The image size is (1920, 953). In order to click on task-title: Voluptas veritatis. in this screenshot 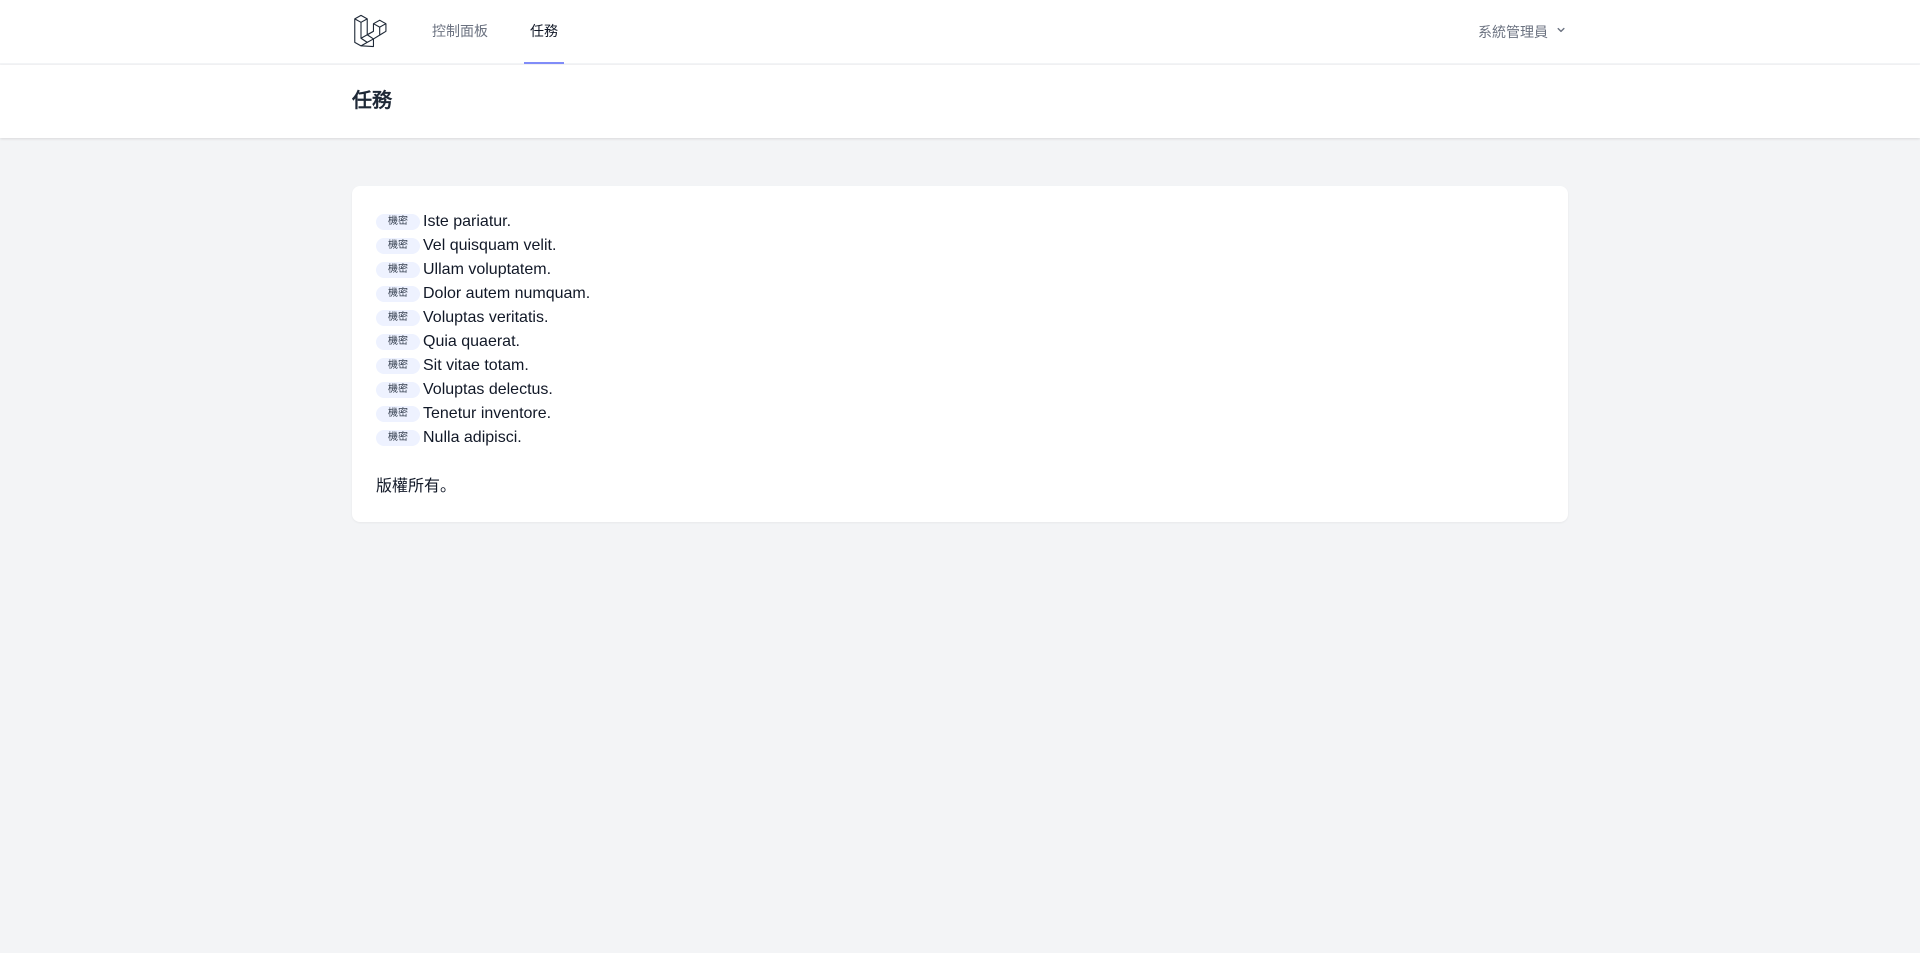, I will do `click(486, 317)`.